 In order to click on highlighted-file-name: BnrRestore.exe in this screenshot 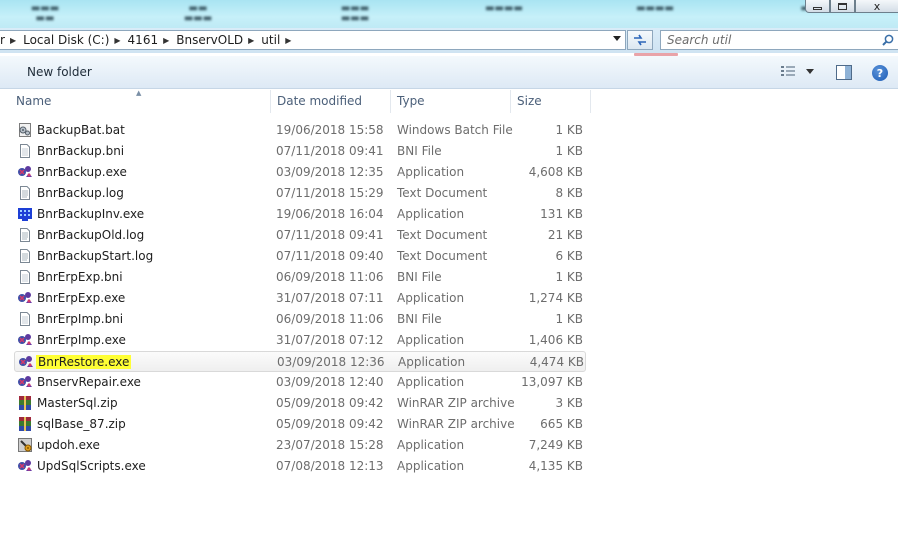, I will do `click(84, 362)`.